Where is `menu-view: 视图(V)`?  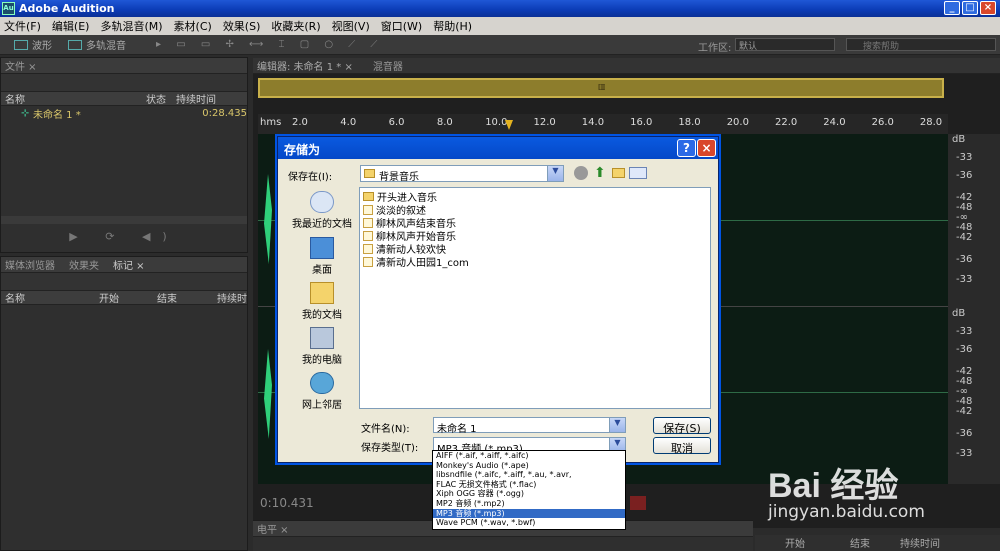 menu-view: 视图(V) is located at coordinates (351, 26).